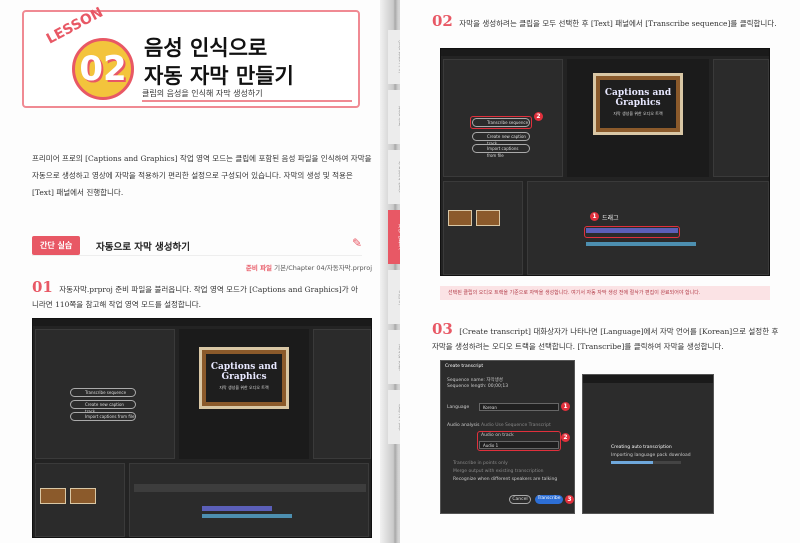 Image resolution: width=800 pixels, height=543 pixels. What do you see at coordinates (259, 268) in the screenshot?
I see `prep-label: 준비 파일` at bounding box center [259, 268].